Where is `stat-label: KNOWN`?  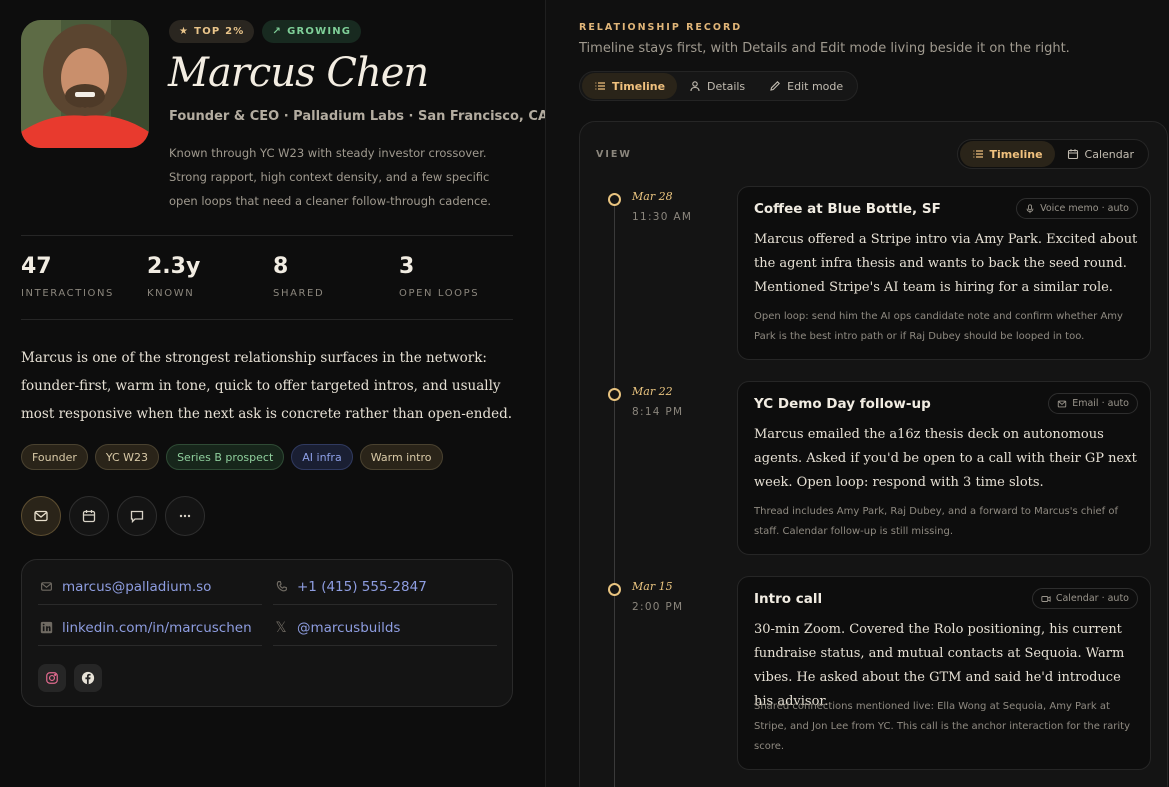 stat-label: KNOWN is located at coordinates (171, 293).